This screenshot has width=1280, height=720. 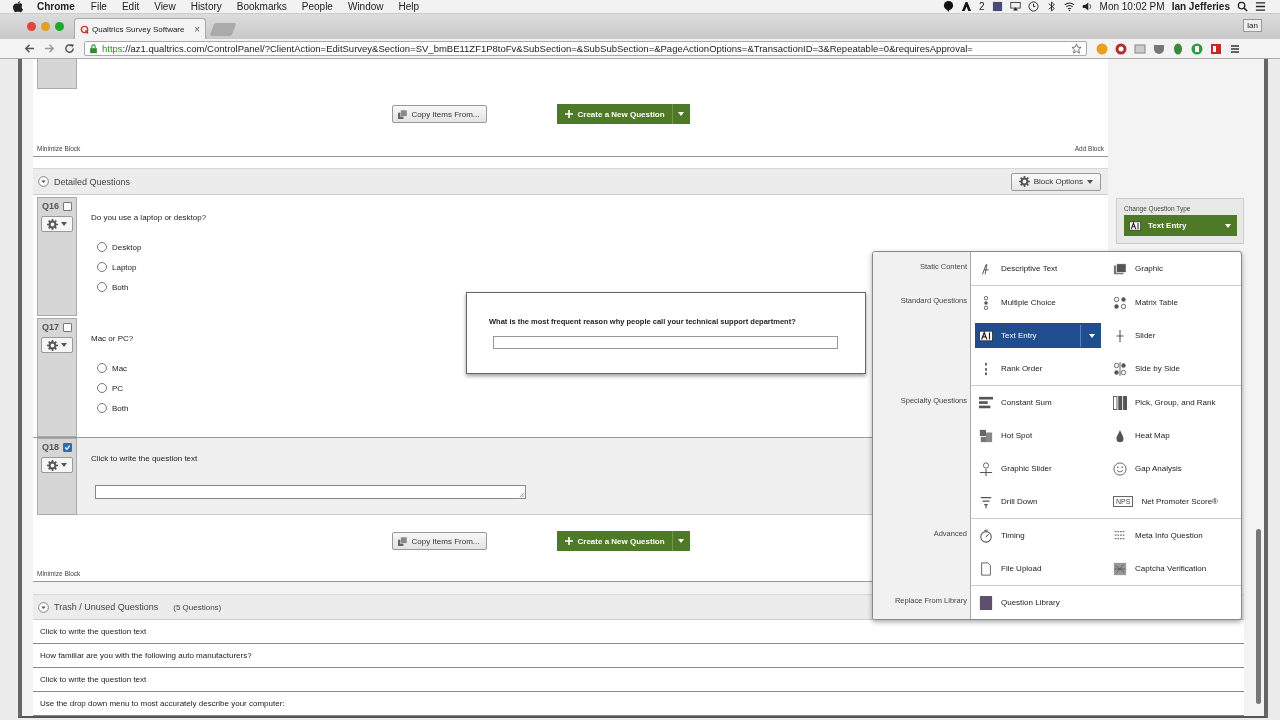 I want to click on gear-icon, so click(x=52, y=224).